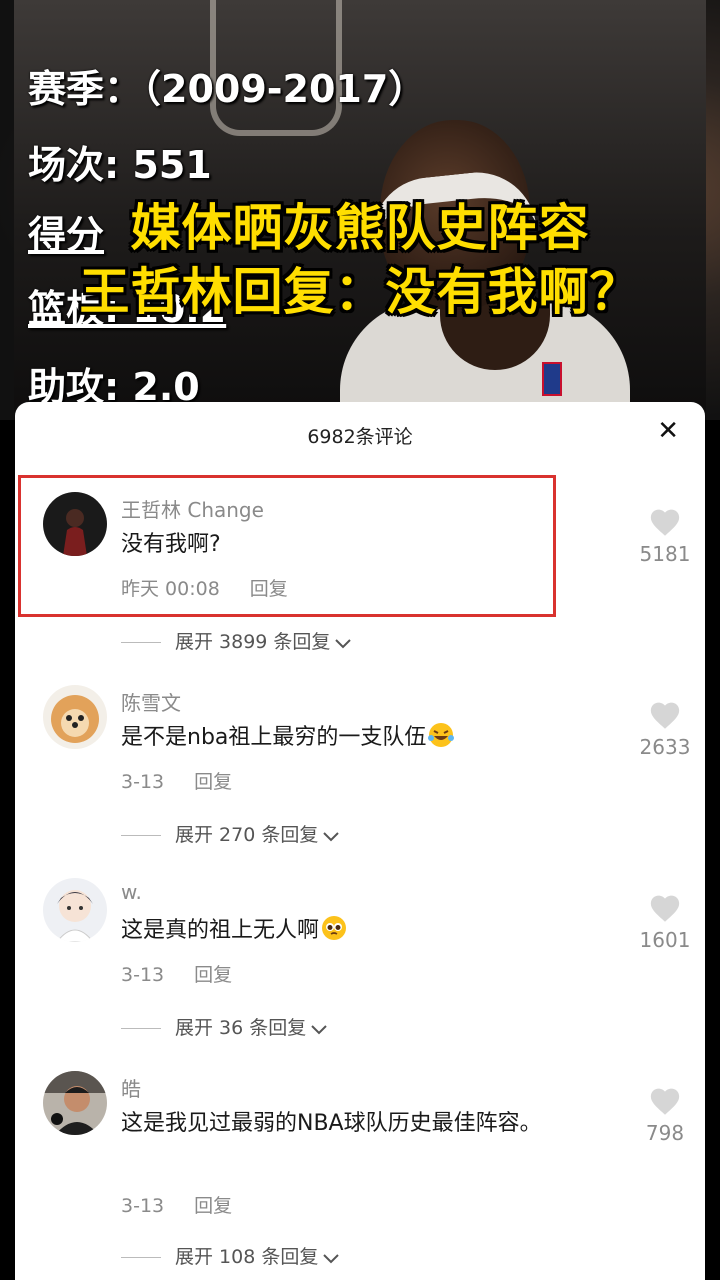 The height and width of the screenshot is (1280, 720). I want to click on comment-text-body: 这是真的祖上无人啊, so click(220, 930).